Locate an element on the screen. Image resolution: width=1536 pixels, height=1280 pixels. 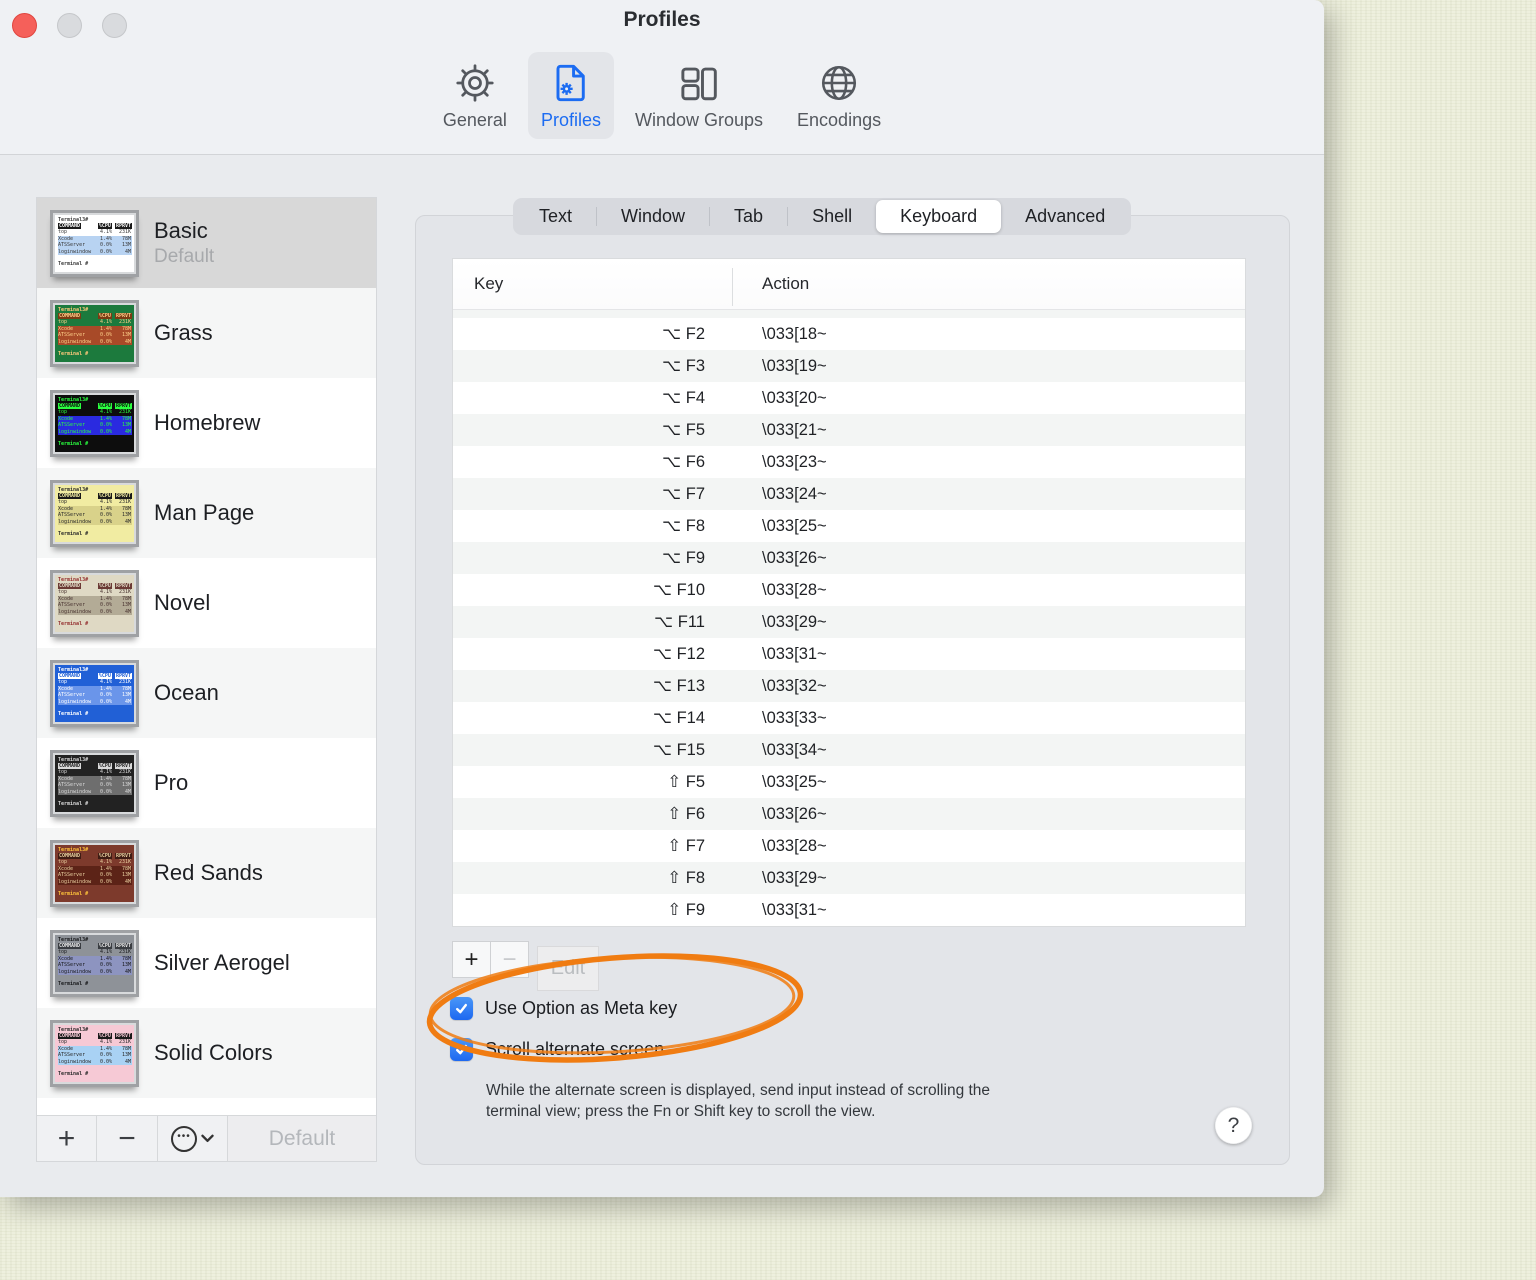
tab-text: Text is located at coordinates (555, 216).